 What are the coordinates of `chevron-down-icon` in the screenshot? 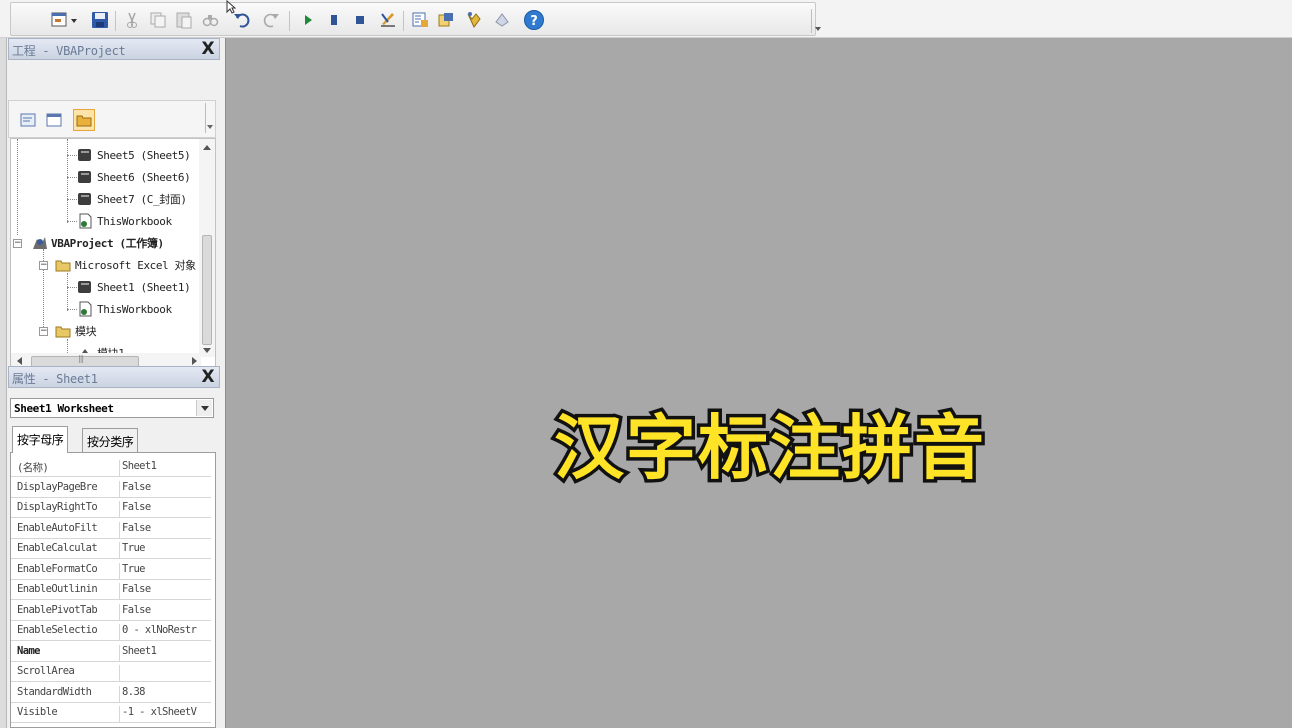 It's located at (204, 408).